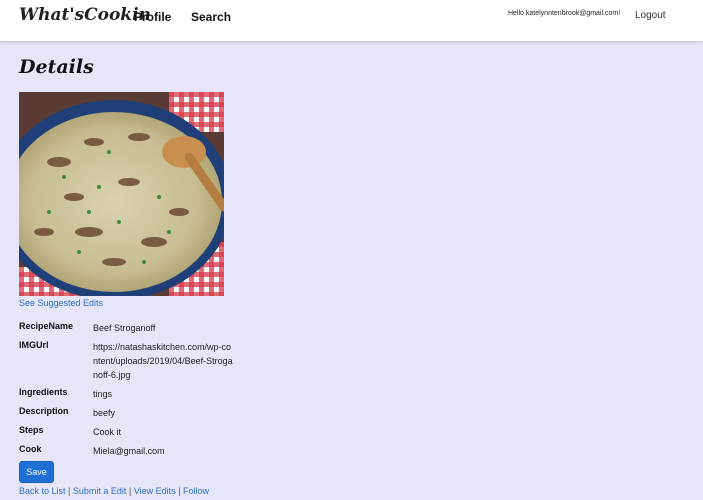 The image size is (703, 500). I want to click on save-button: Save, so click(36, 472).